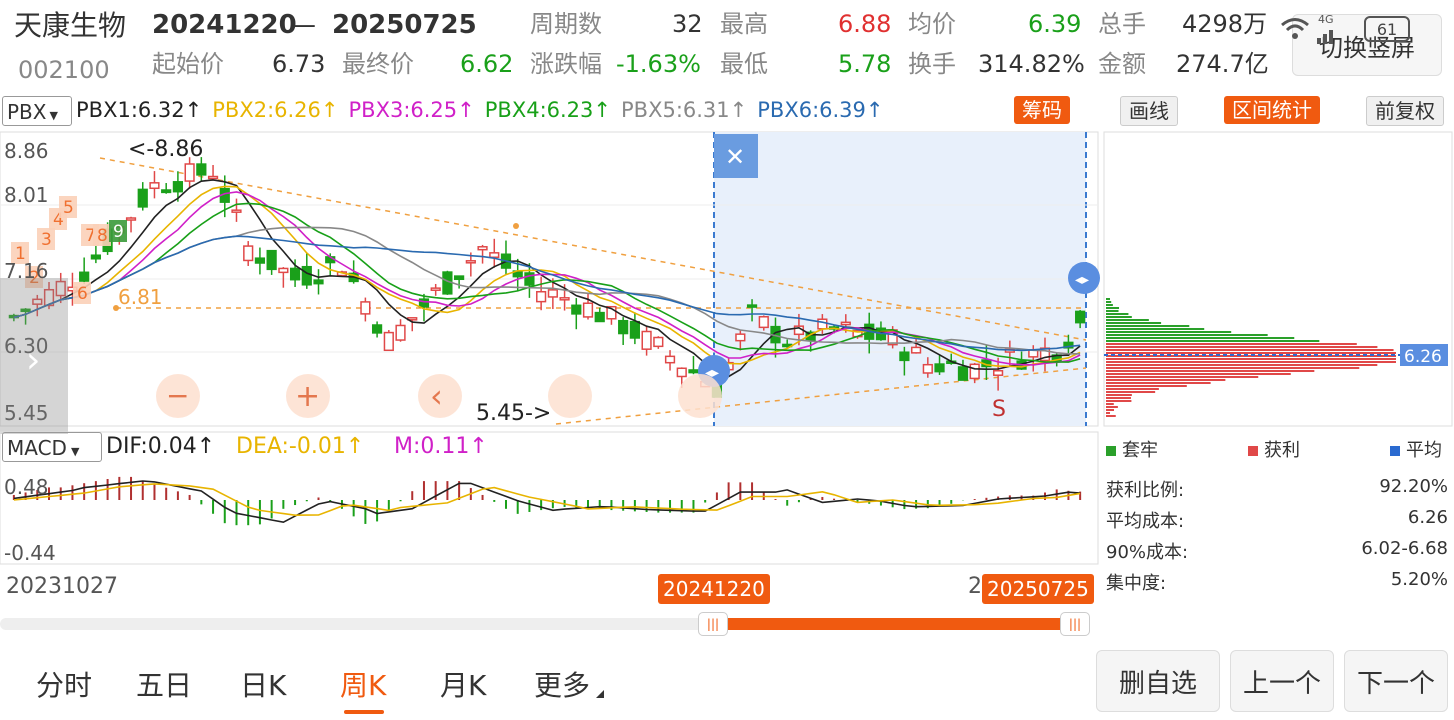  What do you see at coordinates (562, 684) in the screenshot?
I see `tab-more: 更多` at bounding box center [562, 684].